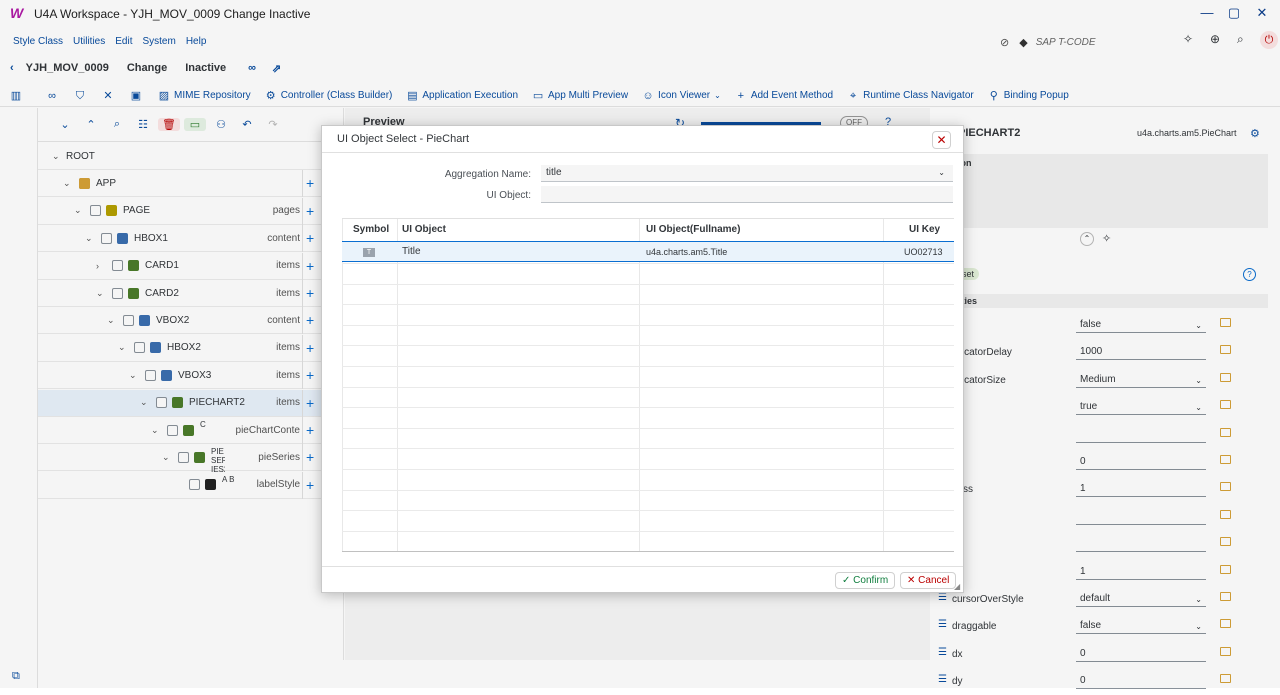 The image size is (1280, 695). I want to click on column-ui-object: UI Object, so click(424, 230).